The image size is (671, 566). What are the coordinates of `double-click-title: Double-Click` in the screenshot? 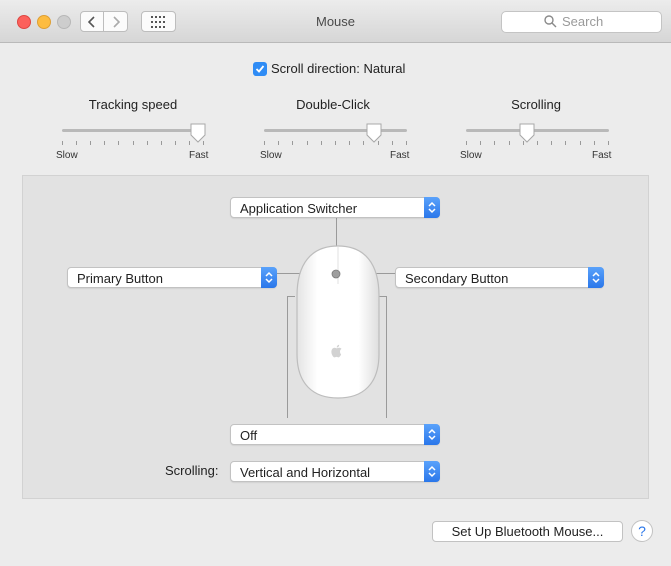 It's located at (333, 104).